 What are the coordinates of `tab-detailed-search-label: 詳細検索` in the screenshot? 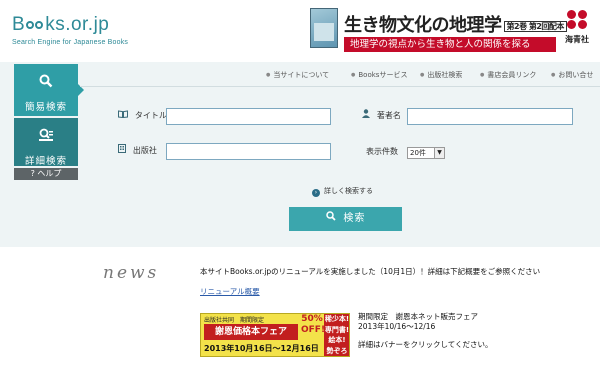 It's located at (45, 161).